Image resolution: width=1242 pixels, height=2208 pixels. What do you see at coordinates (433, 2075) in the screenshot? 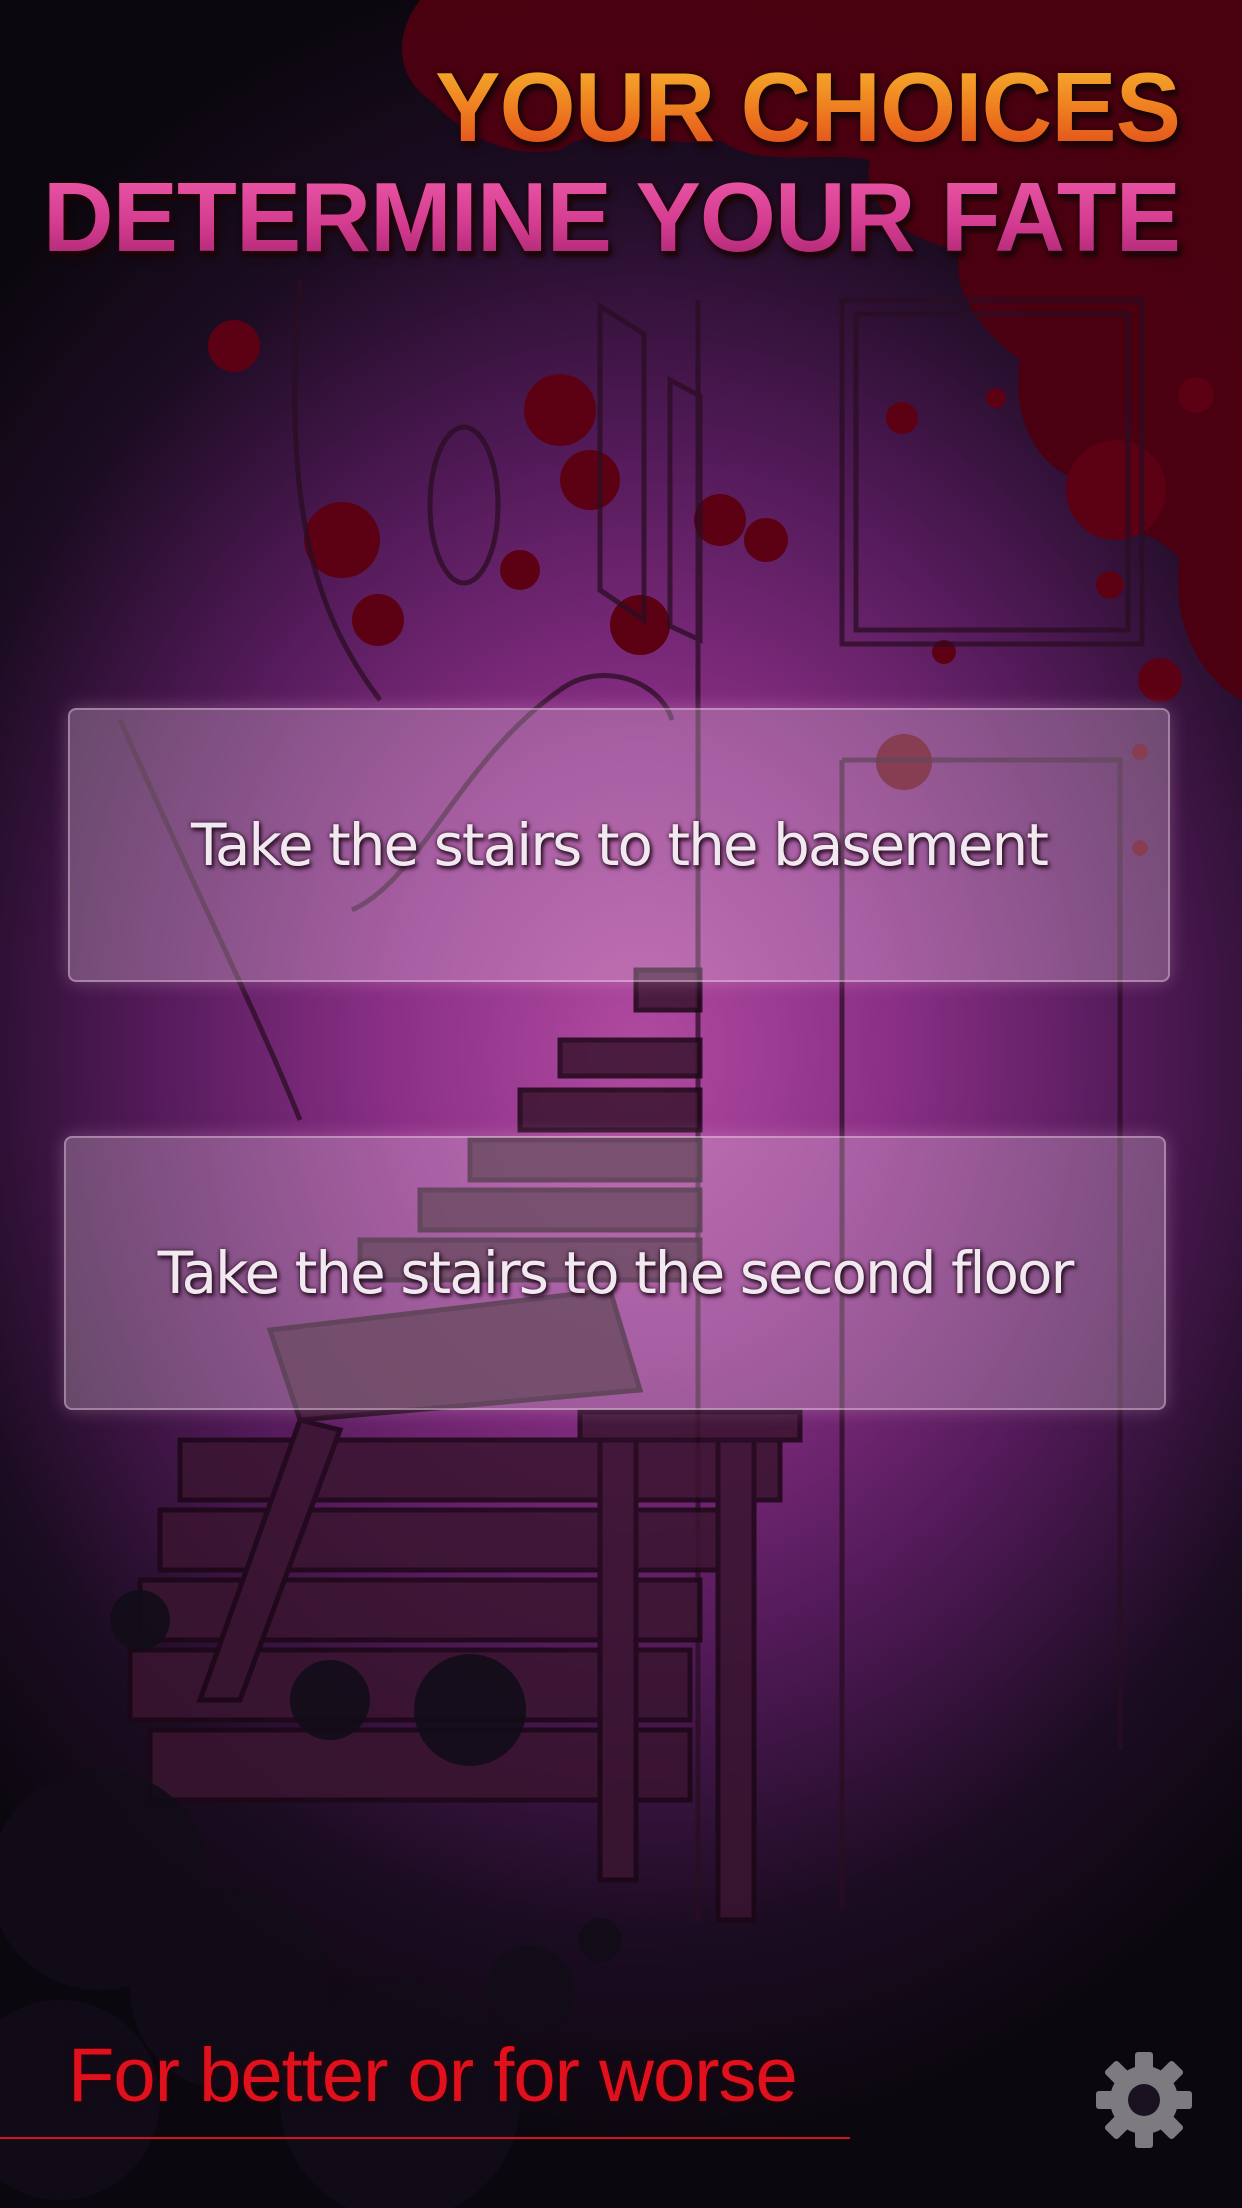
I see `tagline: For better or for worse` at bounding box center [433, 2075].